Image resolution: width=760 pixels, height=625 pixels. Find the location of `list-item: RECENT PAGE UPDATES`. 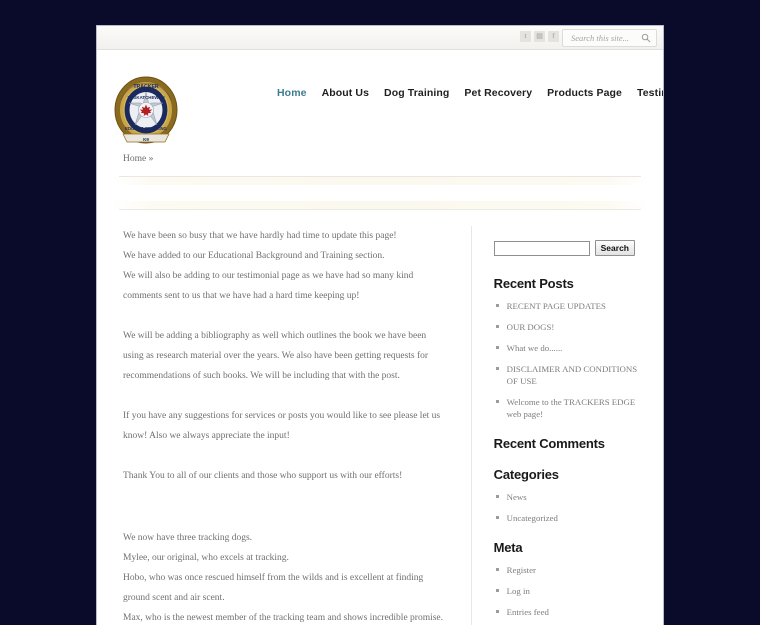

list-item: RECENT PAGE UPDATES is located at coordinates (570, 306).